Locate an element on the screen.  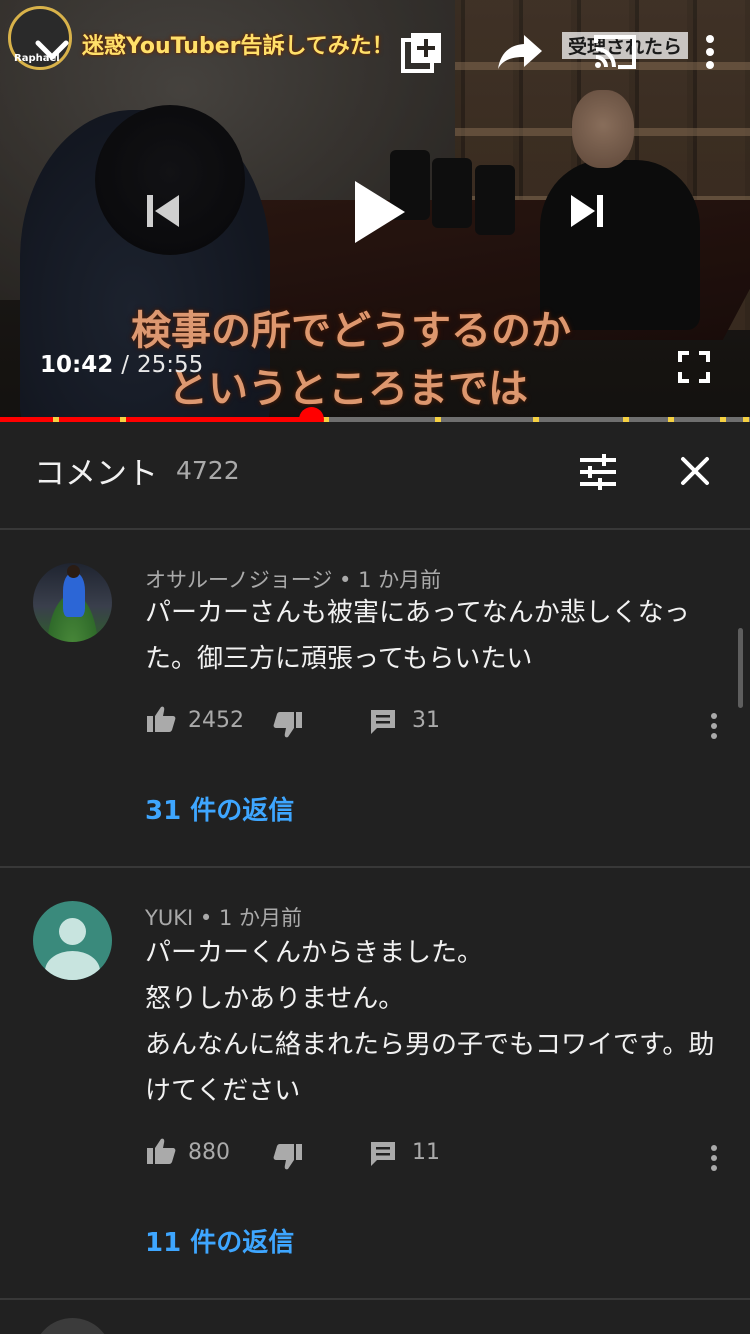
fullscreen-icon is located at coordinates (694, 367).